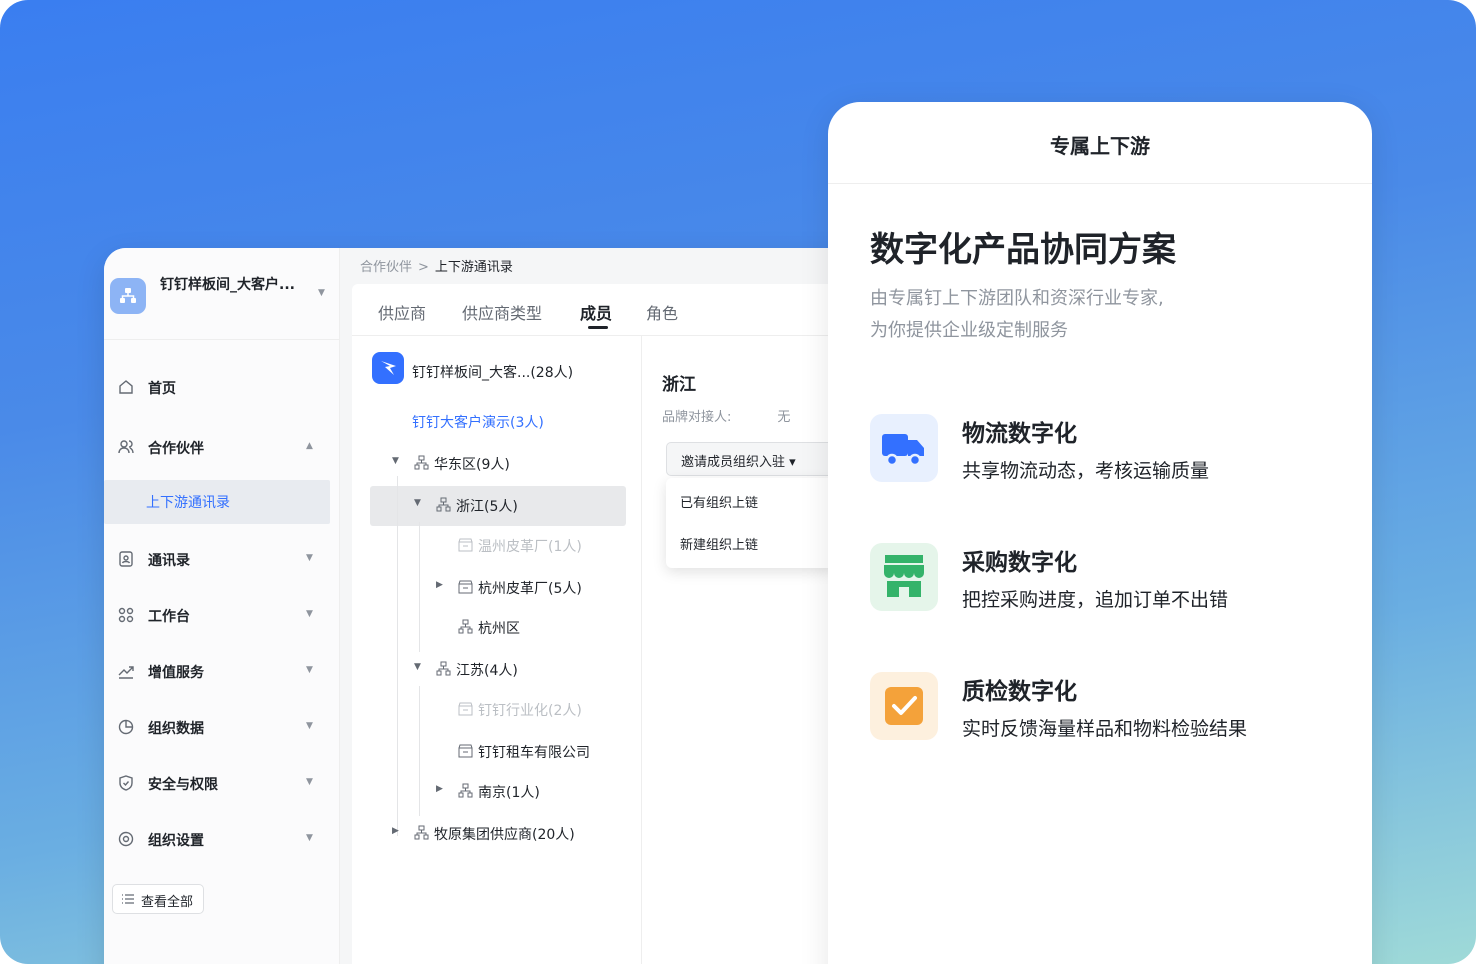 This screenshot has width=1476, height=966. What do you see at coordinates (188, 503) in the screenshot?
I see `nav-subitem-label: 上下游通讯录` at bounding box center [188, 503].